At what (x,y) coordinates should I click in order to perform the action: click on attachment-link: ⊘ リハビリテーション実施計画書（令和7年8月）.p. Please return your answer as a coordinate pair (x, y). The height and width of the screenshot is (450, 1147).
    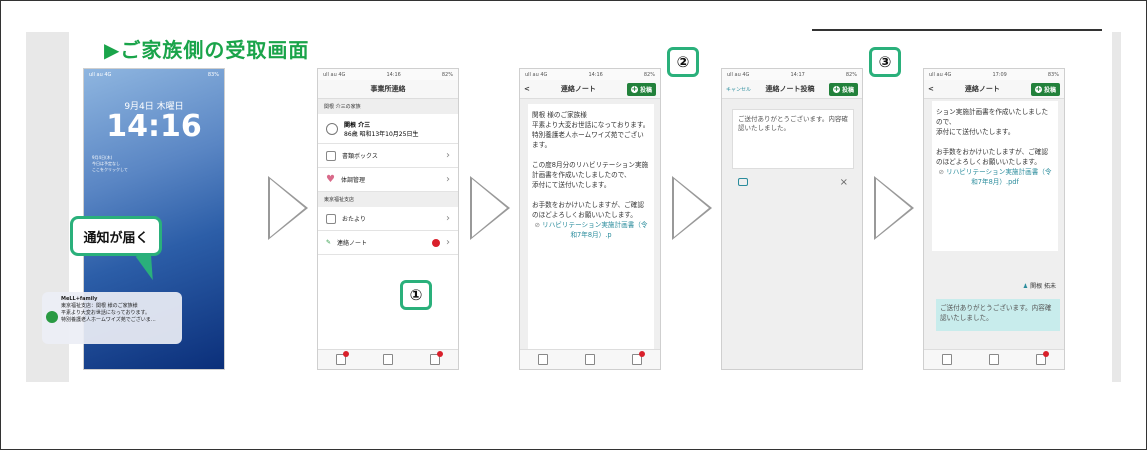
    Looking at the image, I should click on (591, 230).